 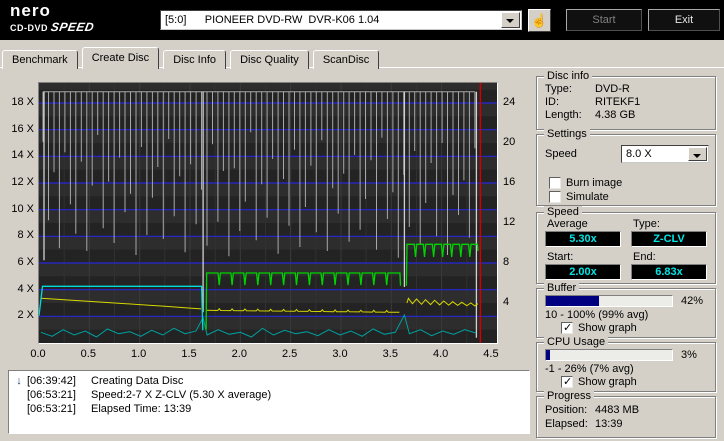 I want to click on speed-select: 8.0 X, so click(x=665, y=154).